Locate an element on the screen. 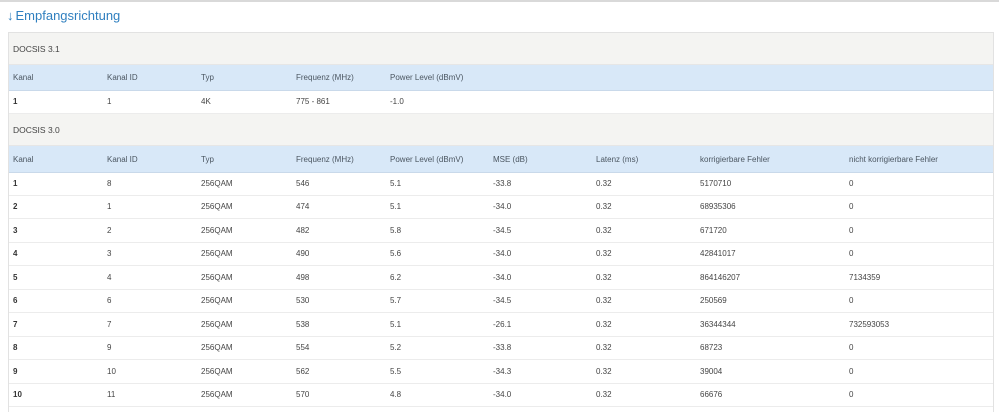  table-row: 2 1 256QAM 474 5.1 -34.0 0.32 68935306 0 is located at coordinates (501, 207).